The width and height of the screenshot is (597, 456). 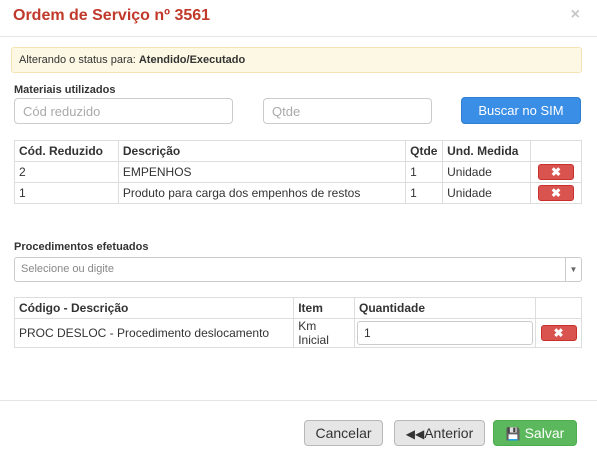 What do you see at coordinates (66, 193) in the screenshot?
I see `cell-code: 1` at bounding box center [66, 193].